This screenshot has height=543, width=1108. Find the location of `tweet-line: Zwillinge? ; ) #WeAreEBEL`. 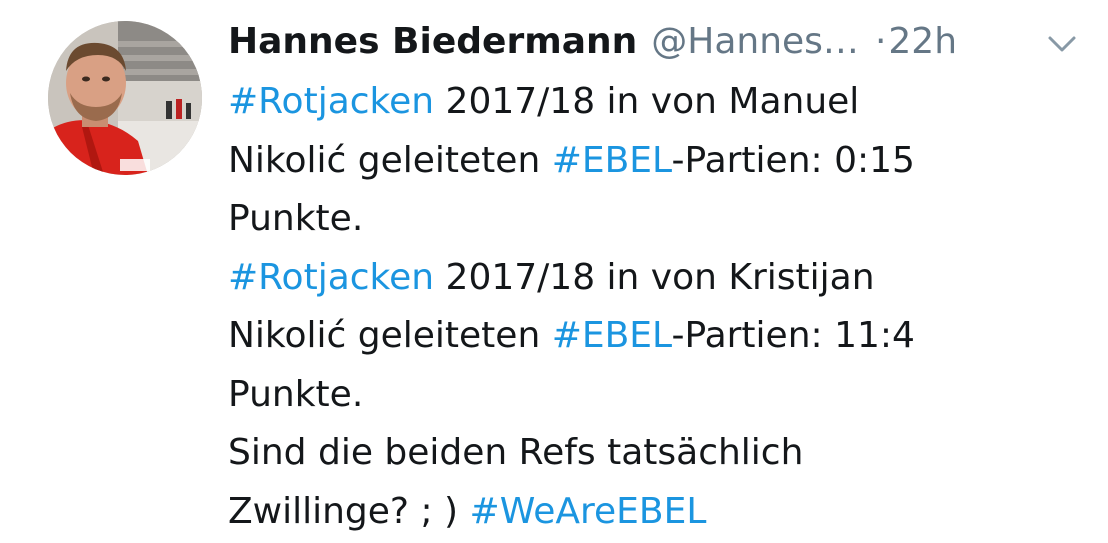

tweet-line: Zwillinge? ; ) #WeAreEBEL is located at coordinates (658, 512).